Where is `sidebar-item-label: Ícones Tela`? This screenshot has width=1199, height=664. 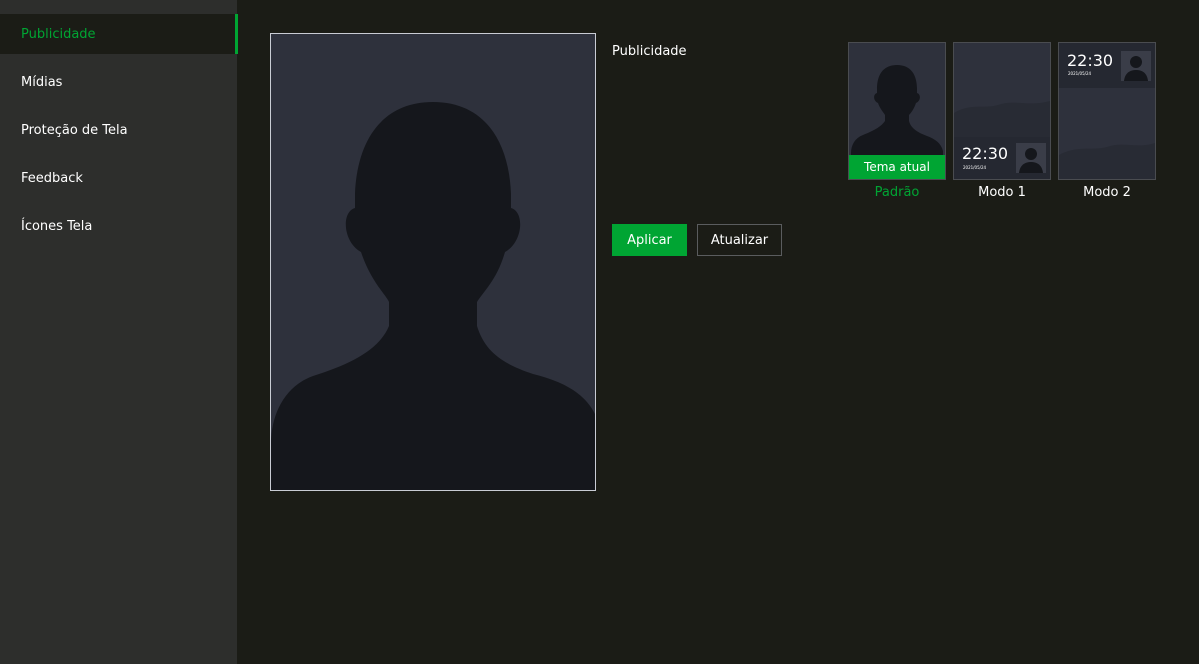 sidebar-item-label: Ícones Tela is located at coordinates (57, 226).